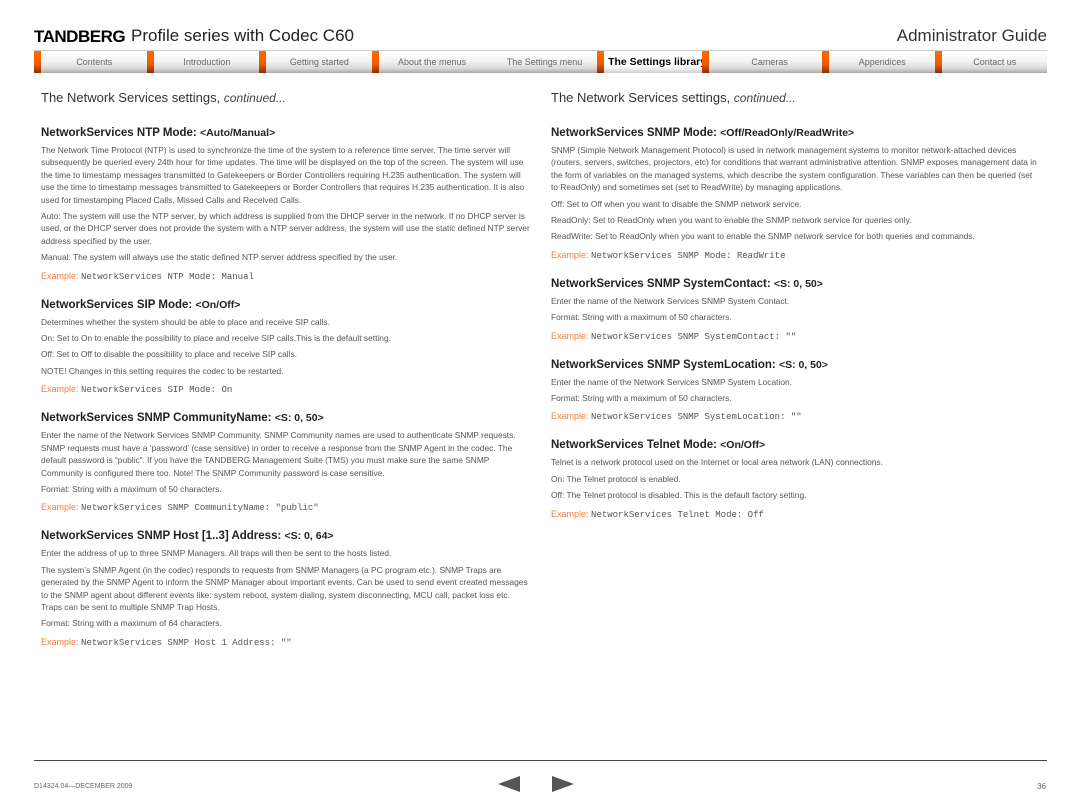  What do you see at coordinates (563, 784) in the screenshot?
I see `next-page-icon` at bounding box center [563, 784].